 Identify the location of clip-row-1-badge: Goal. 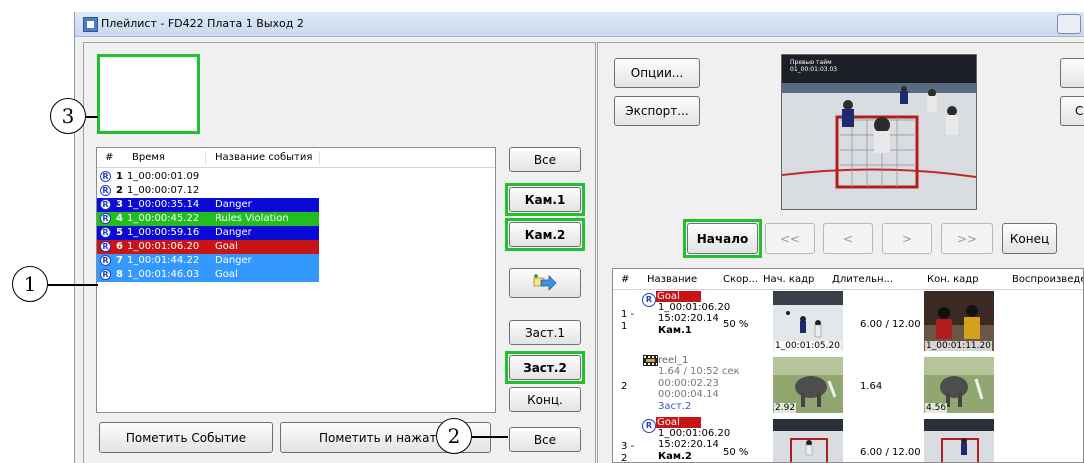
(678, 296).